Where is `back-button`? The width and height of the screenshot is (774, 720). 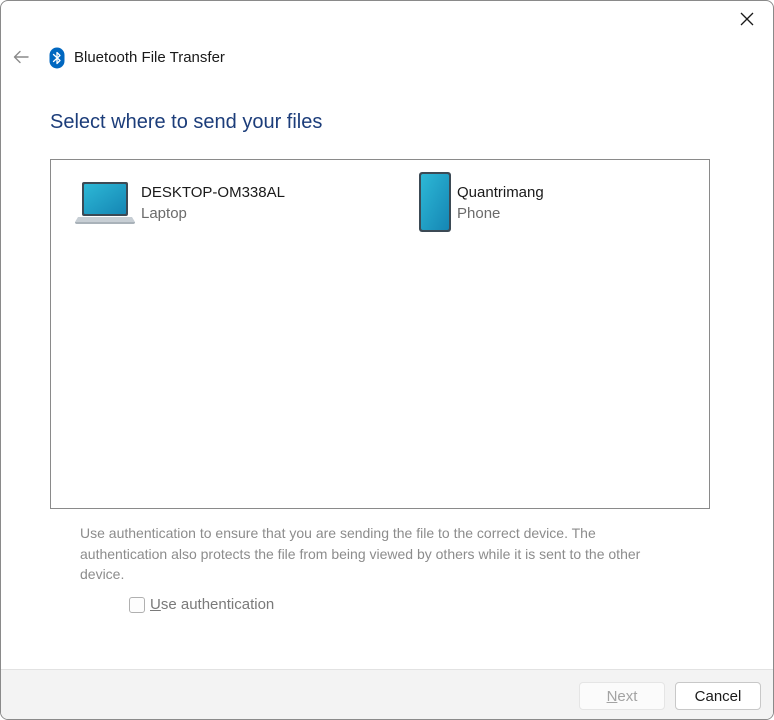 back-button is located at coordinates (21, 57).